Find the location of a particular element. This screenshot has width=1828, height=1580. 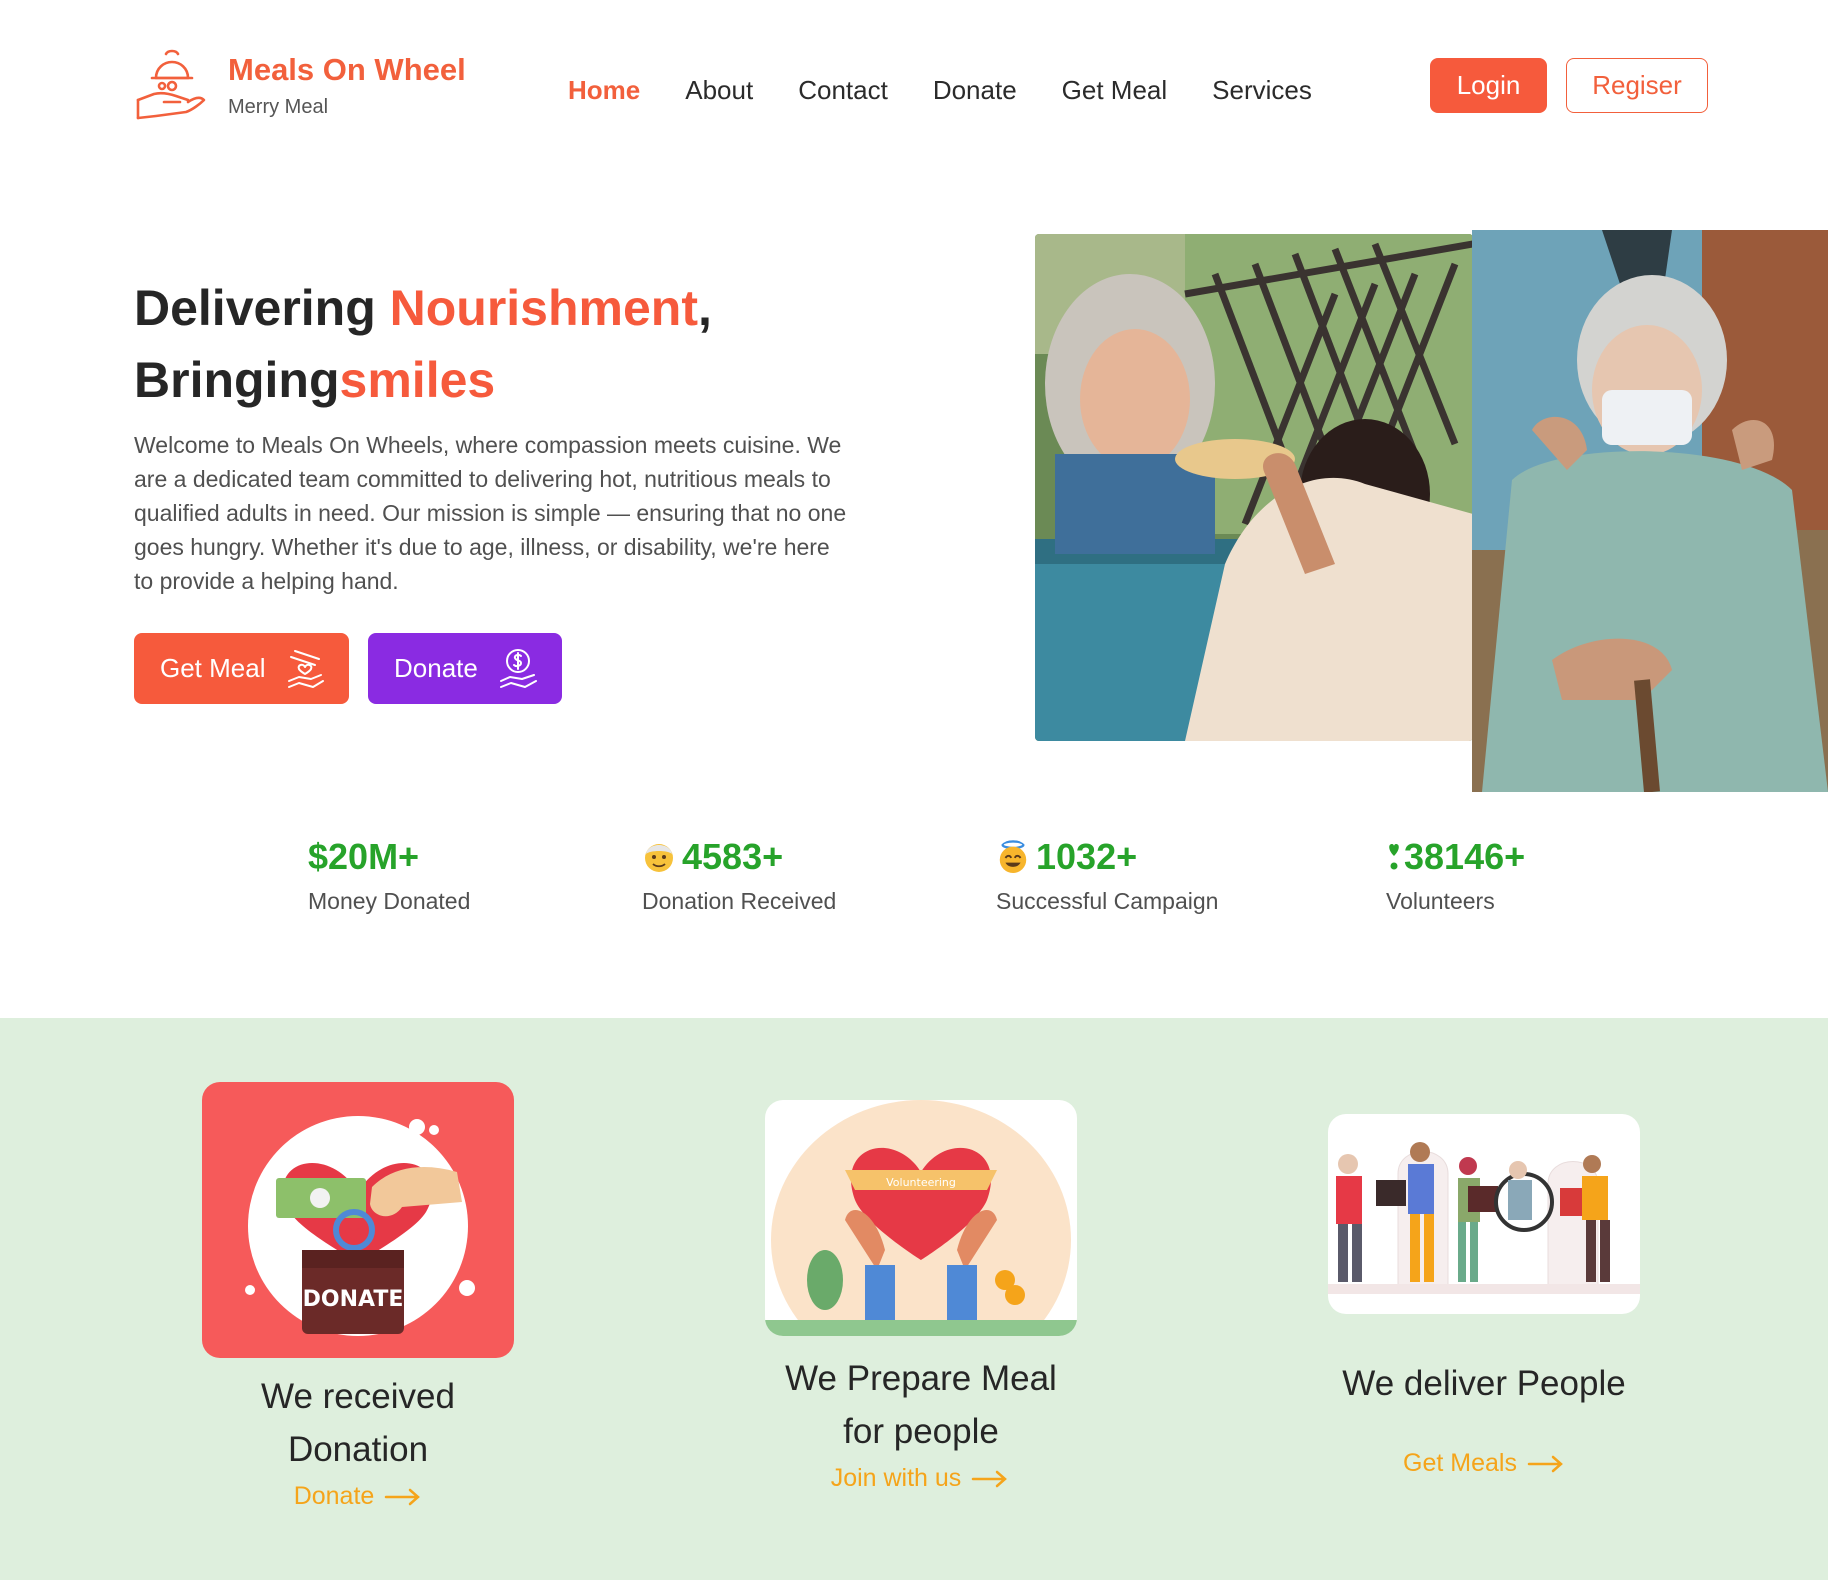

brand-title: Meals On Wheel is located at coordinates (347, 69).